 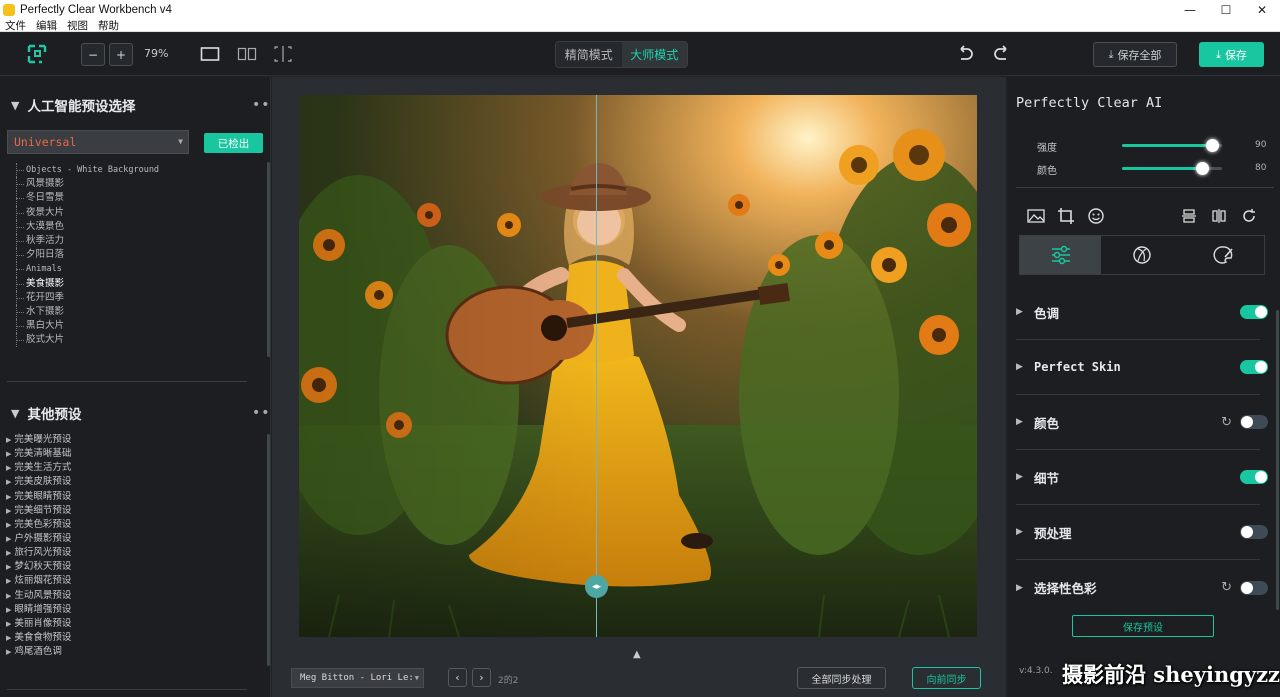 I want to click on color-value: 80, so click(x=1261, y=168).